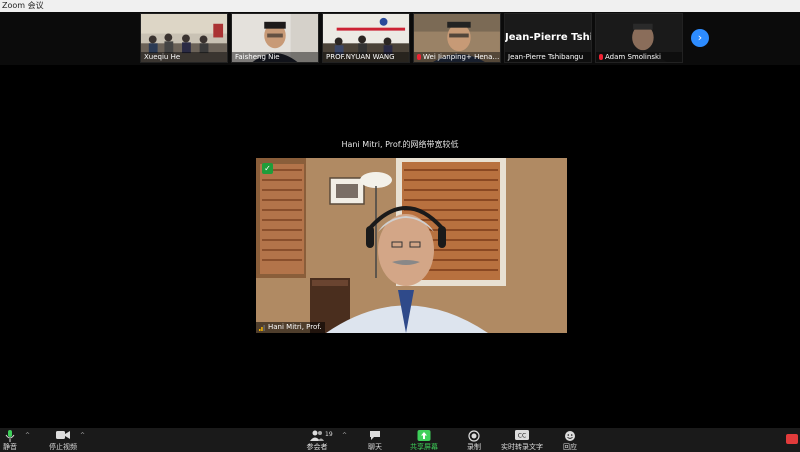 This screenshot has width=800, height=452. I want to click on share-screen-label: 共享屏幕, so click(424, 447).